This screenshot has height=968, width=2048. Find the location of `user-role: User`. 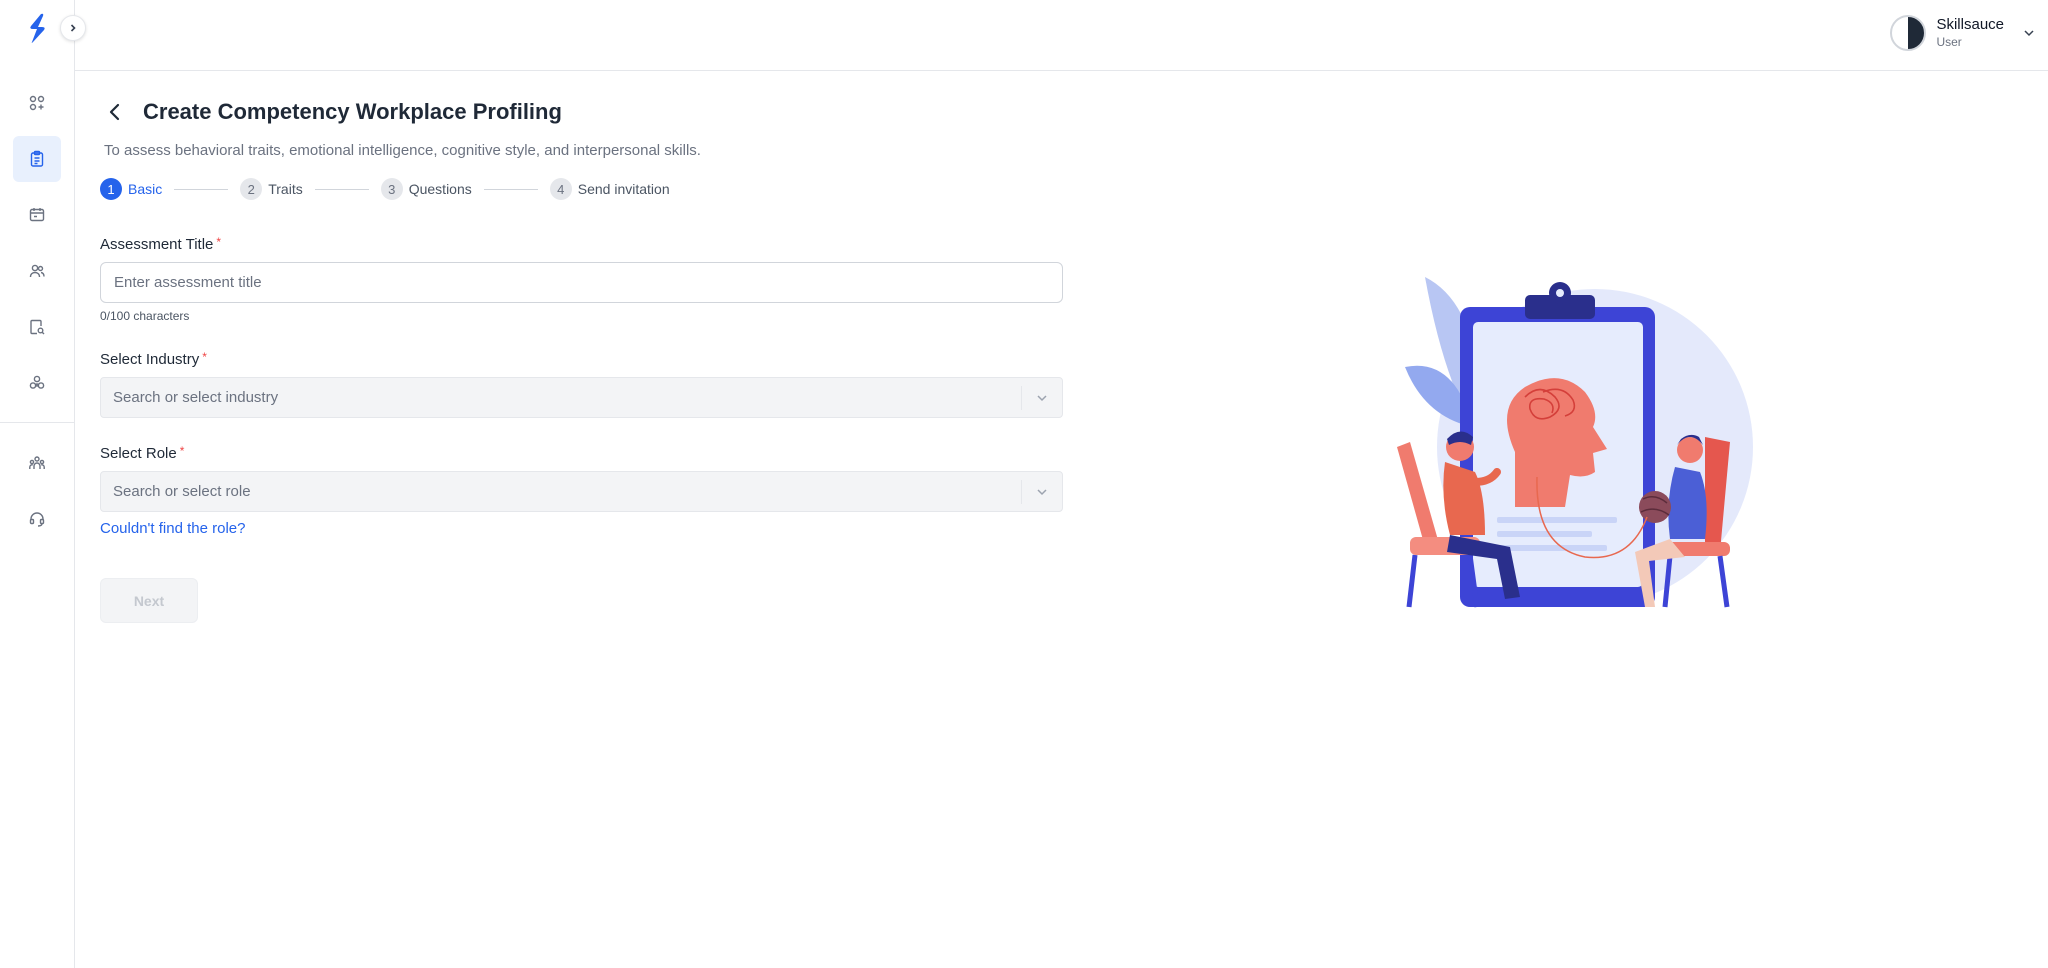

user-role: User is located at coordinates (1949, 41).